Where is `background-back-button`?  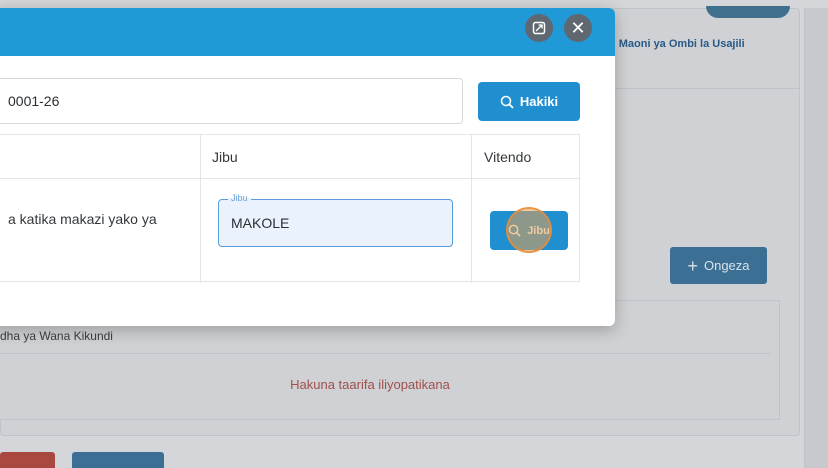 background-back-button is located at coordinates (27, 460).